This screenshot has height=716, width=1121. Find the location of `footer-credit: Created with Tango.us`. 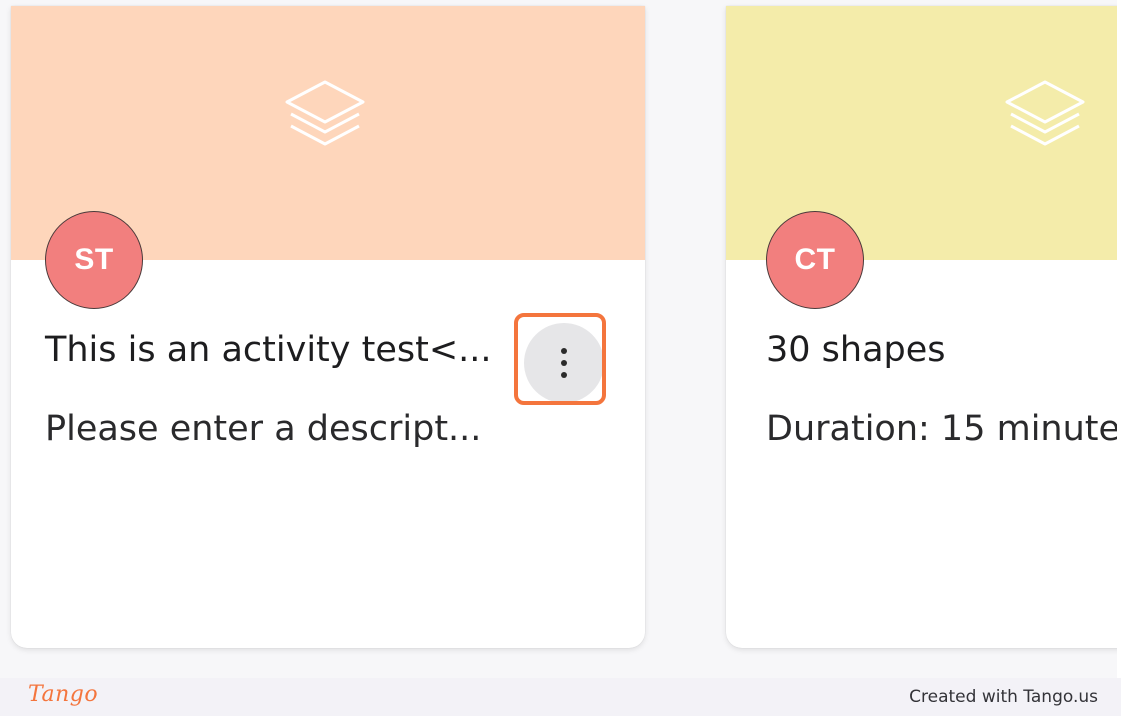

footer-credit: Created with Tango.us is located at coordinates (1003, 697).